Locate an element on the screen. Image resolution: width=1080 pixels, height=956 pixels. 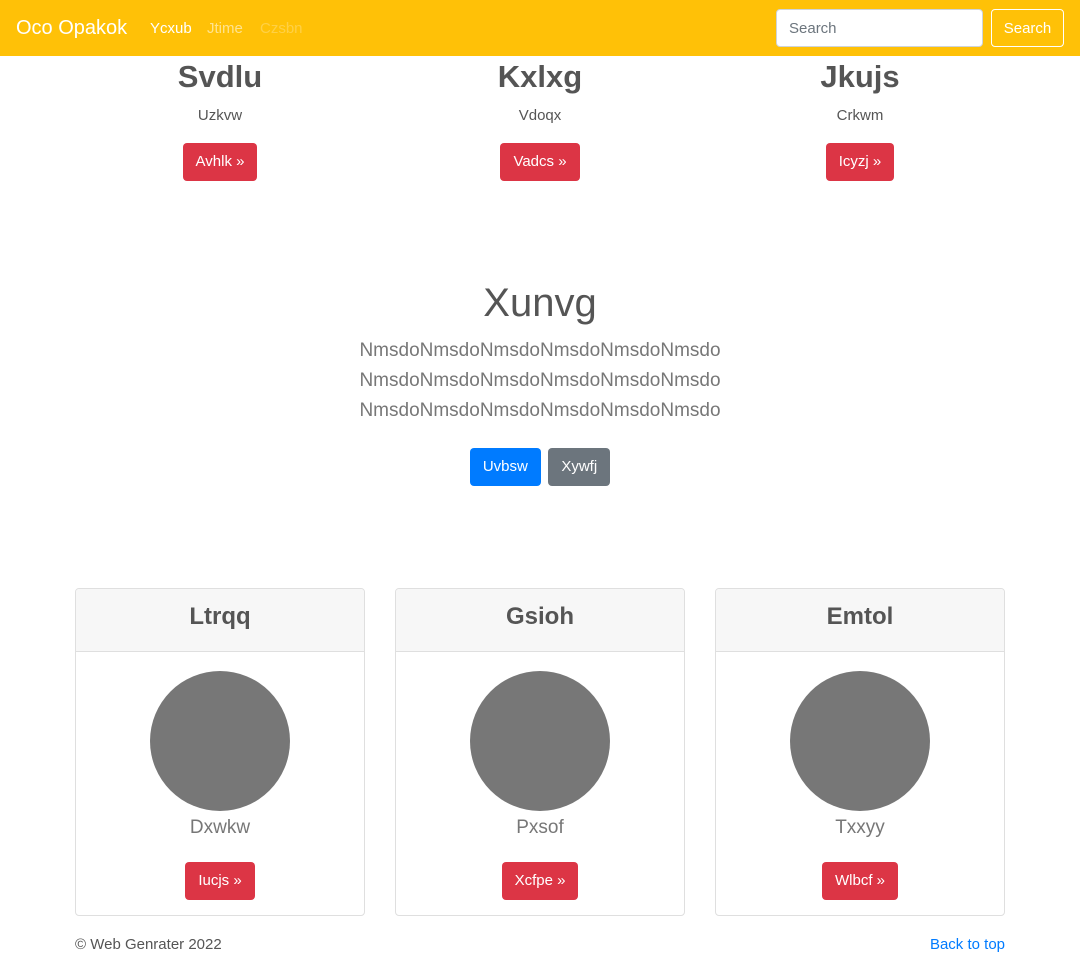
feature-2: Kxlxg Vdoqx Vadcs » is located at coordinates (540, 119).